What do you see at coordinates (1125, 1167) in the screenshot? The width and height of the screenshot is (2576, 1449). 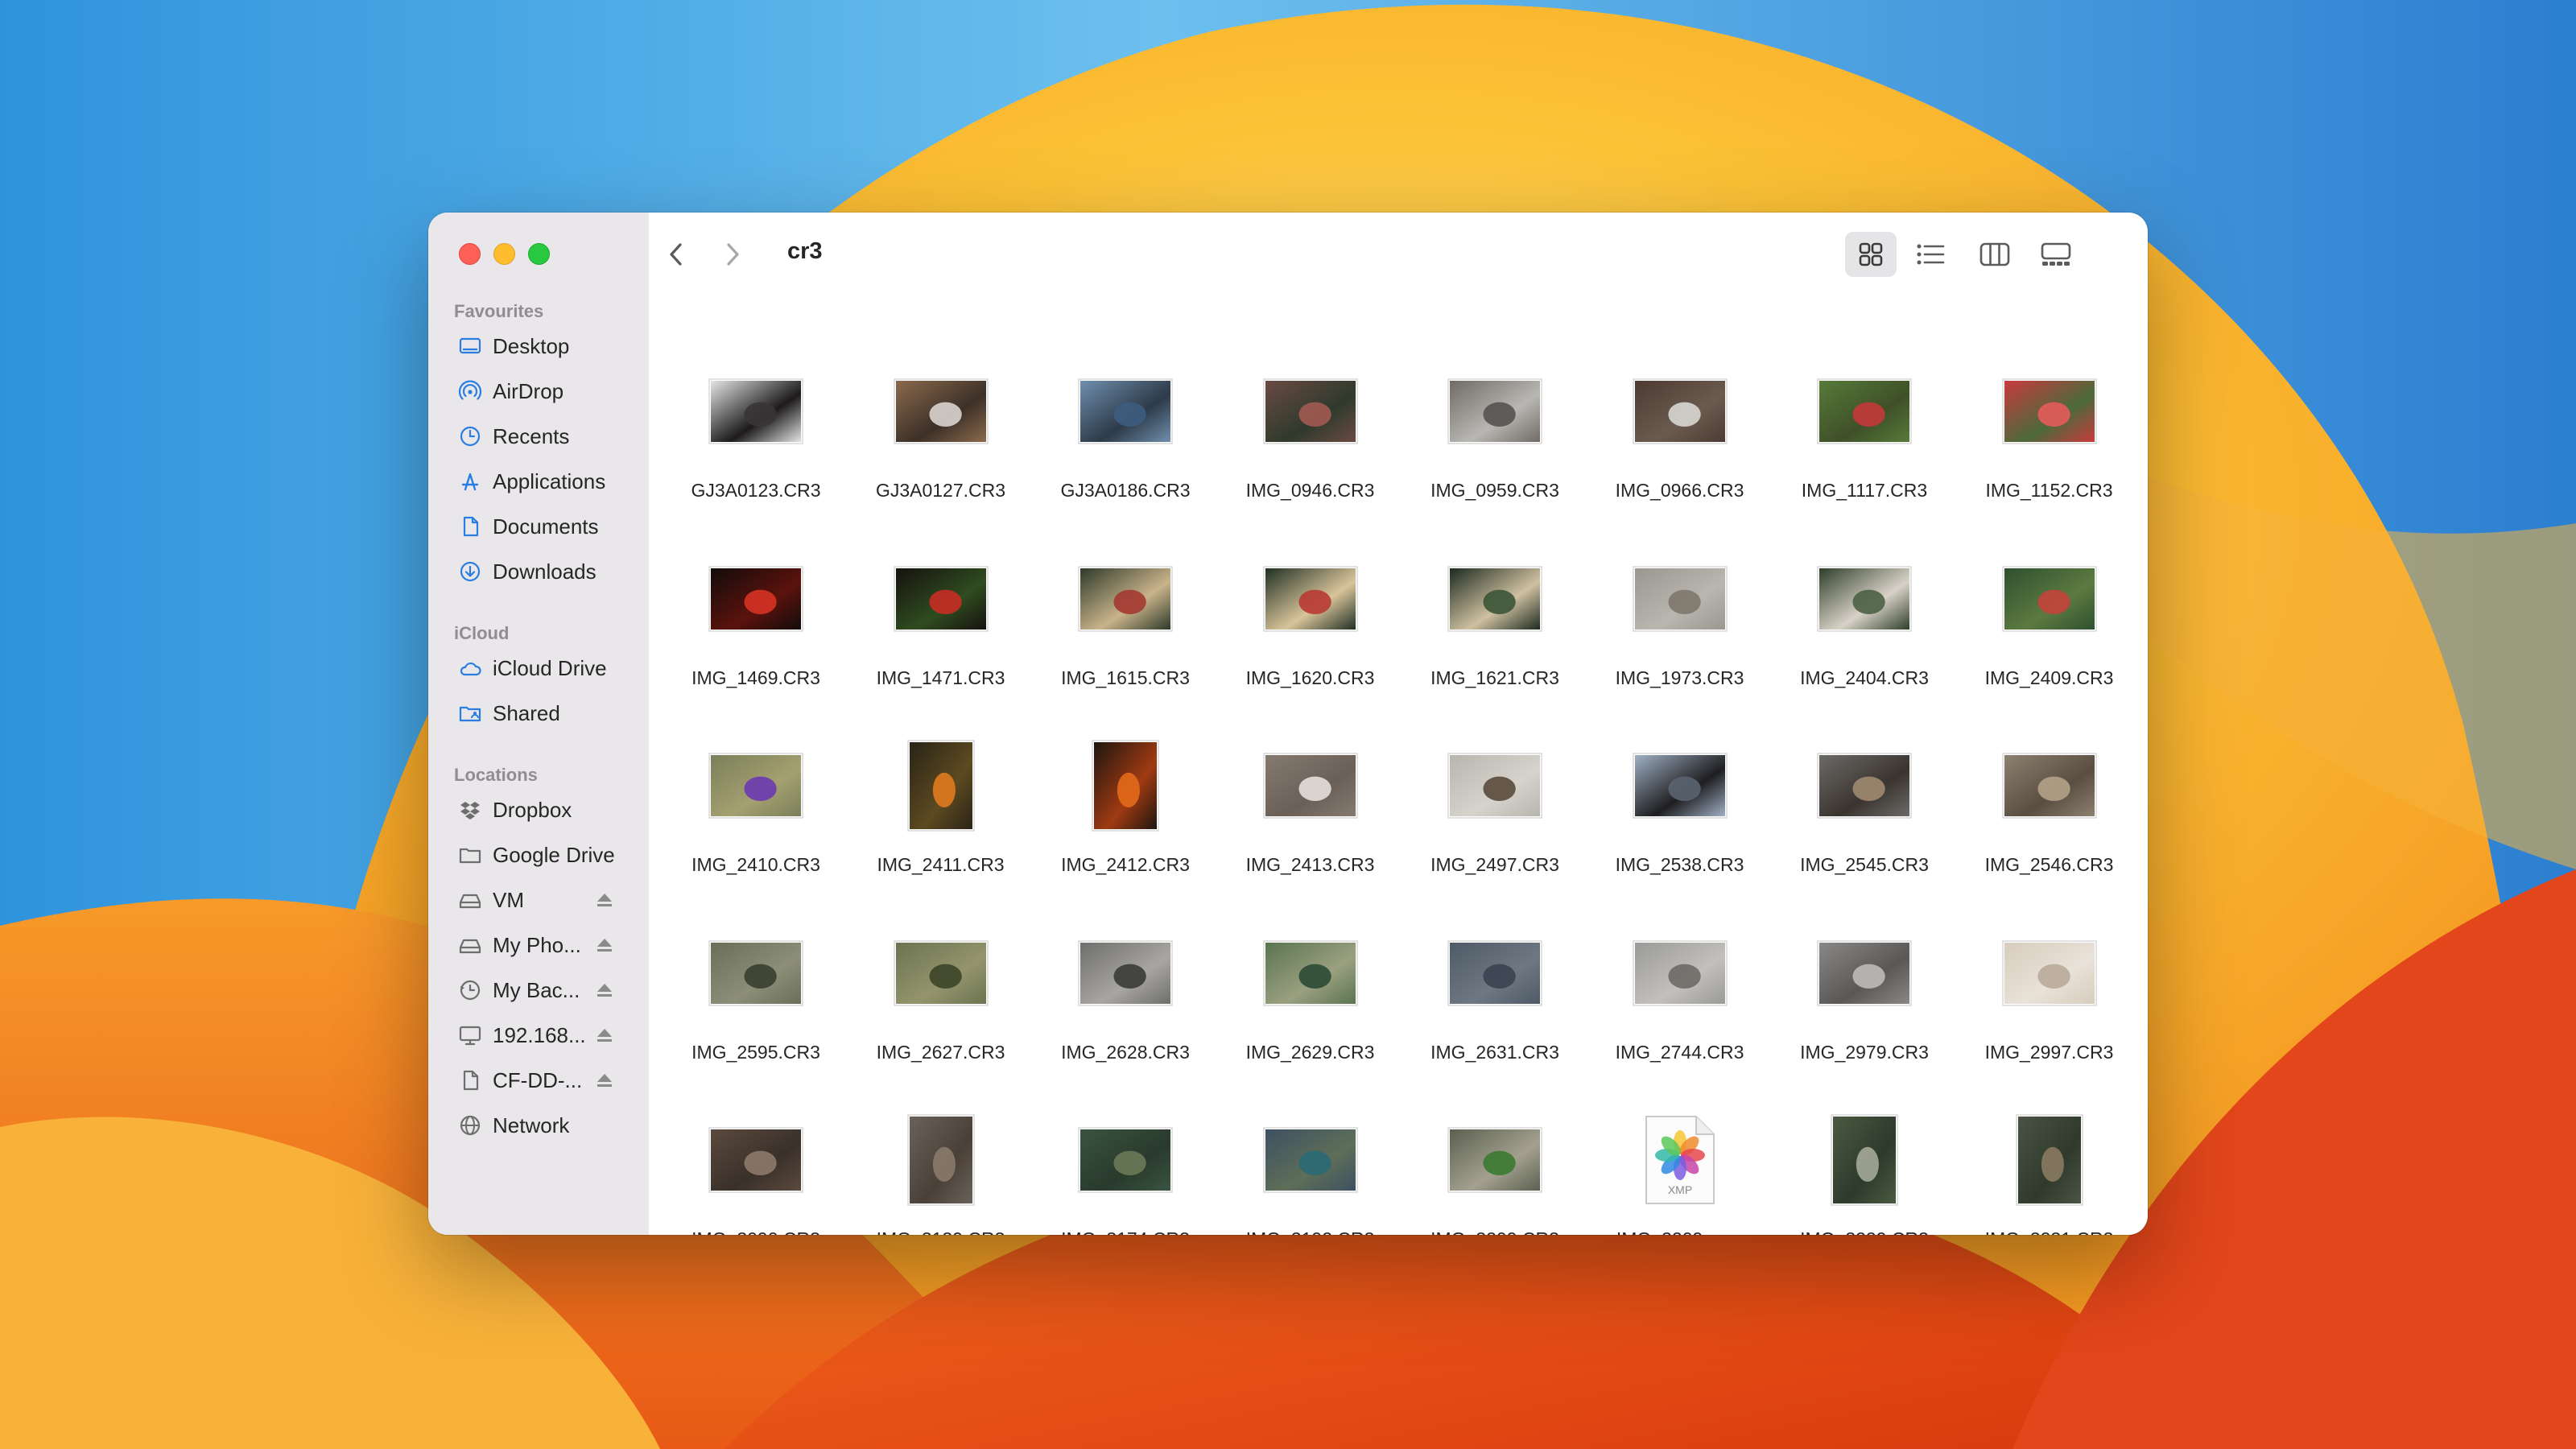 I see `file-item: IMG_3174.CR3` at bounding box center [1125, 1167].